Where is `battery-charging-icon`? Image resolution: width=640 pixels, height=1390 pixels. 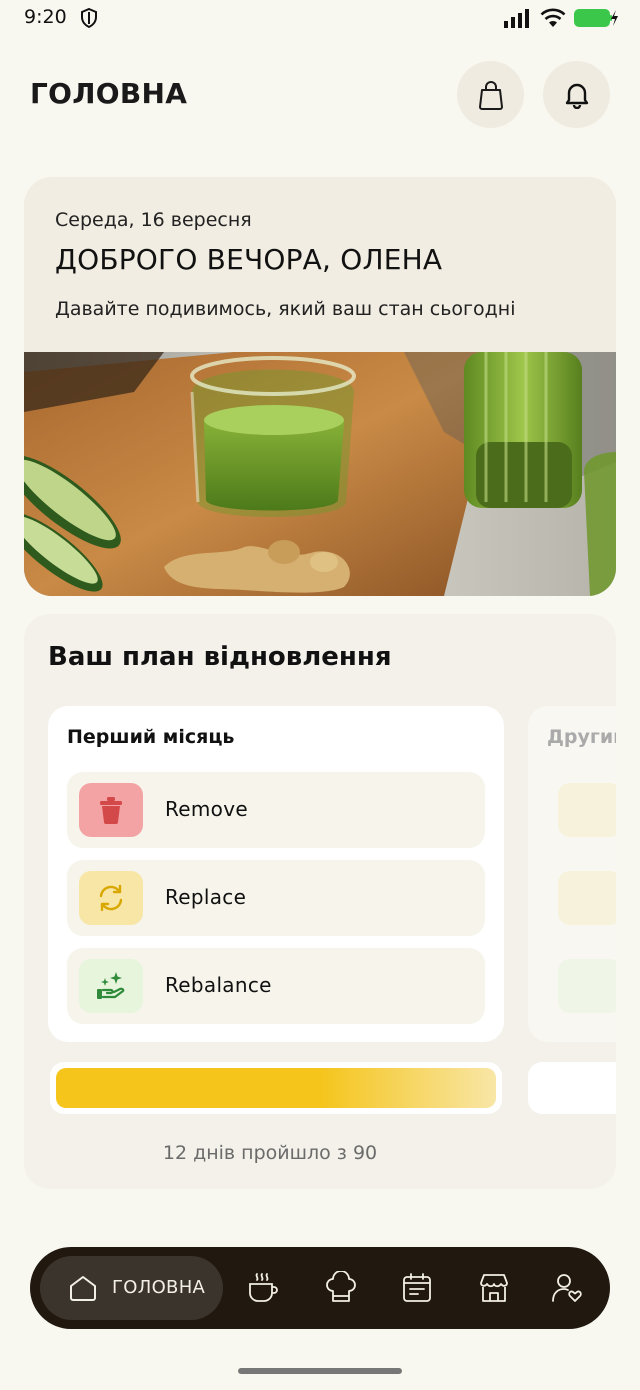 battery-charging-icon is located at coordinates (596, 18).